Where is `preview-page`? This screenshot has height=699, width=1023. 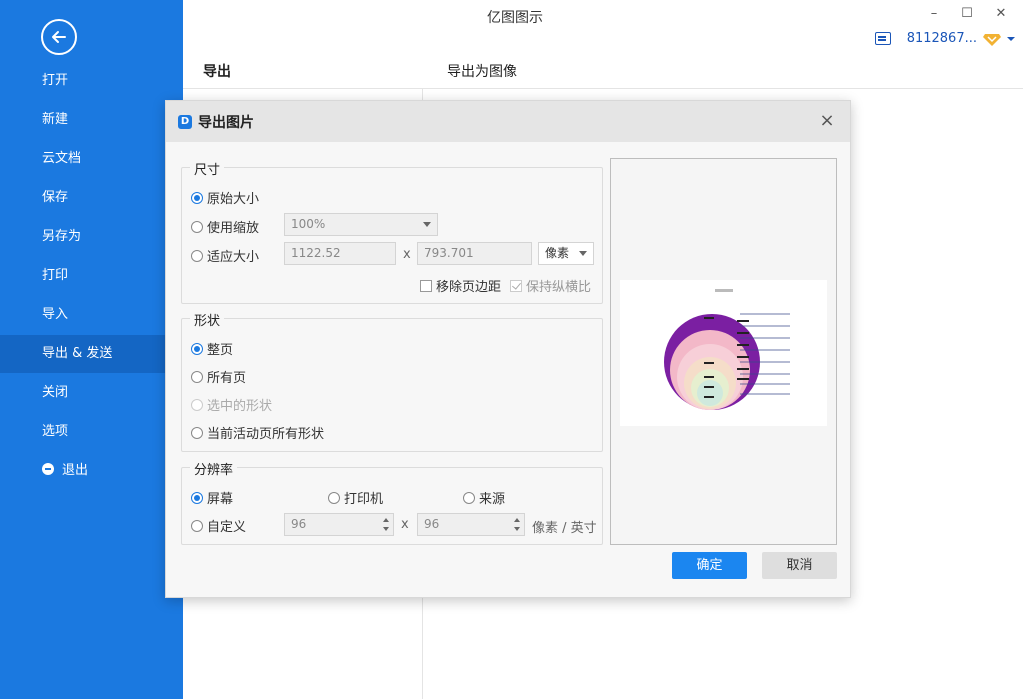 preview-page is located at coordinates (723, 353).